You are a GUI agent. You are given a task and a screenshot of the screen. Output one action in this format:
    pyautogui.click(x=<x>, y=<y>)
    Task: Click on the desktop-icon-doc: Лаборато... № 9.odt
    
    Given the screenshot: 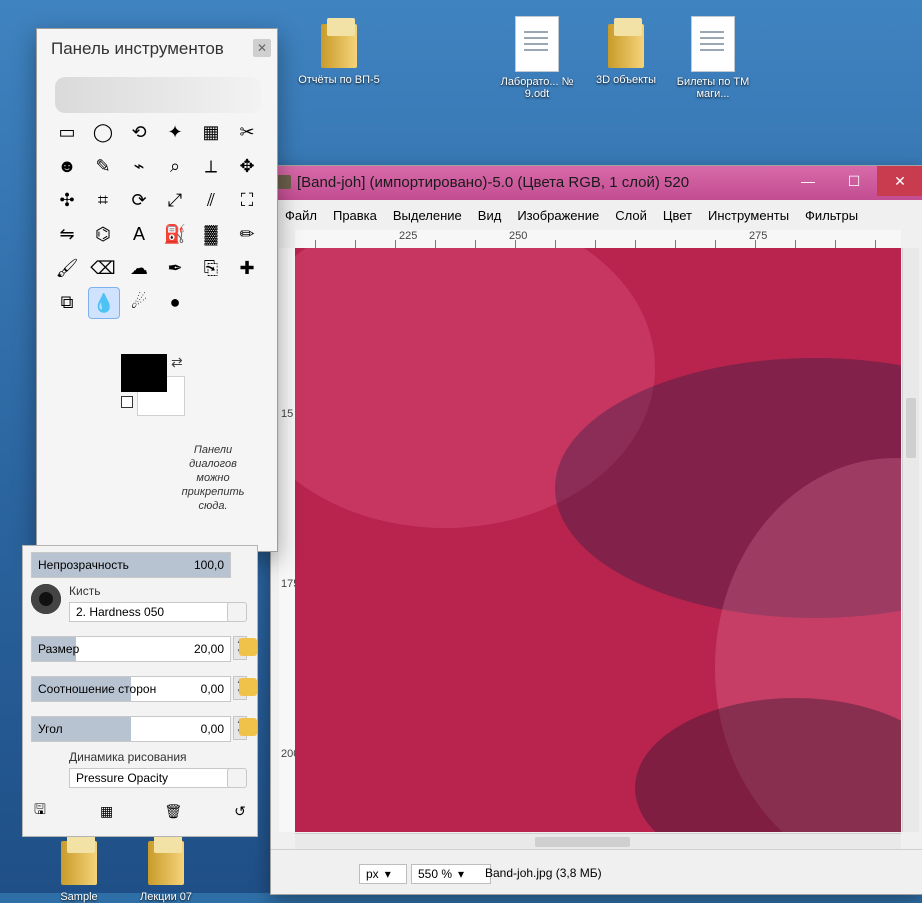 What is the action you would take?
    pyautogui.click(x=537, y=58)
    